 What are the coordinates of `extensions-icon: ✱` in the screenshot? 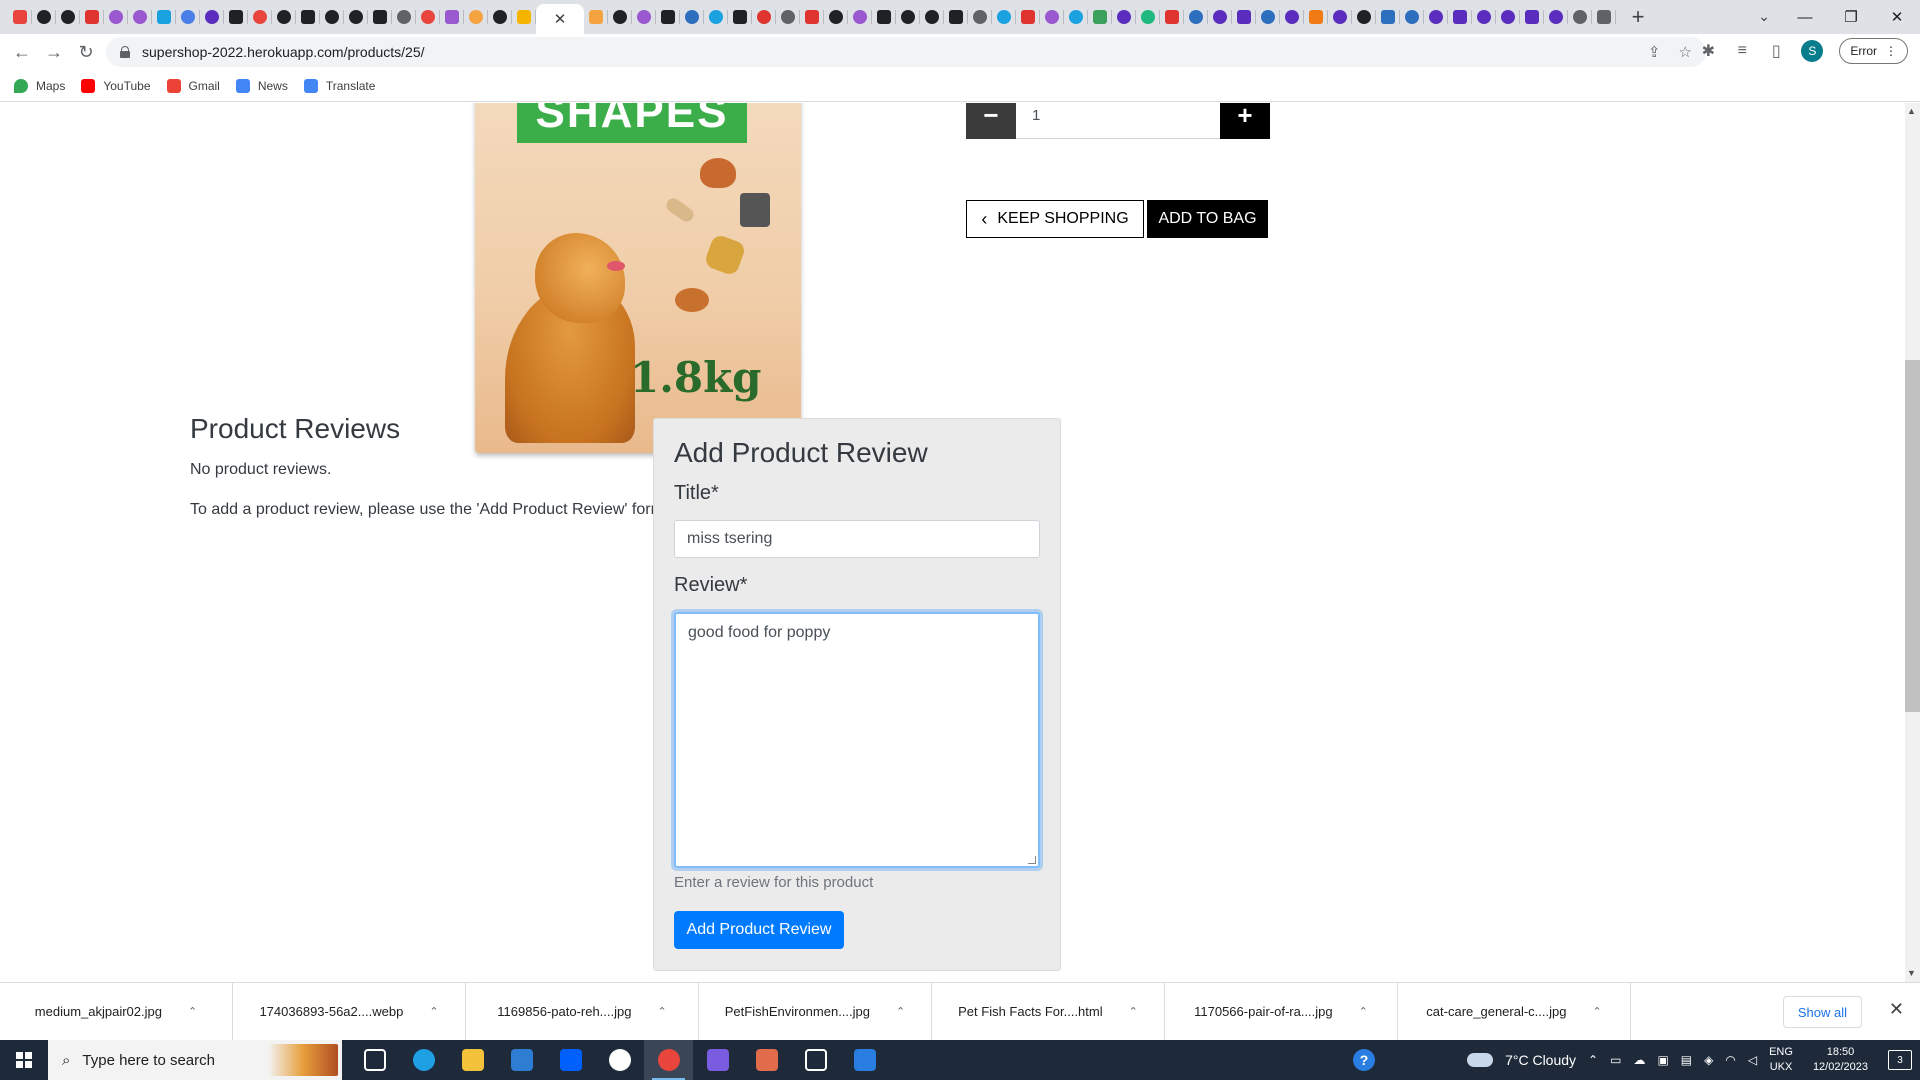 It's located at (1708, 51).